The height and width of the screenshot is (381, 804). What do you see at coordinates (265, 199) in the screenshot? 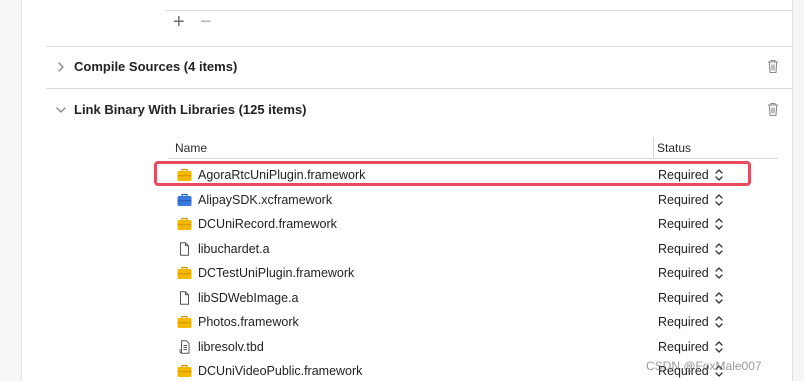
I see `library-name: AlipaySDK.xcframework` at bounding box center [265, 199].